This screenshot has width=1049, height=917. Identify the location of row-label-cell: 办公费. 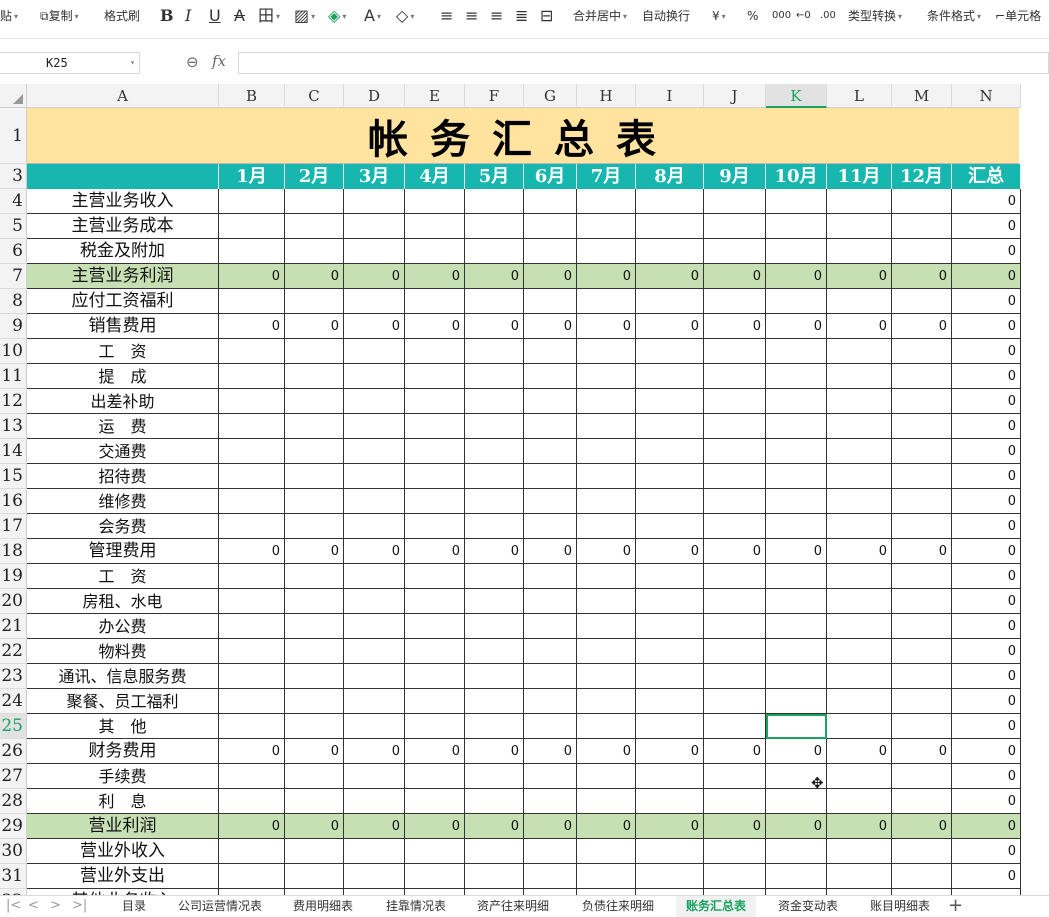
(123, 626).